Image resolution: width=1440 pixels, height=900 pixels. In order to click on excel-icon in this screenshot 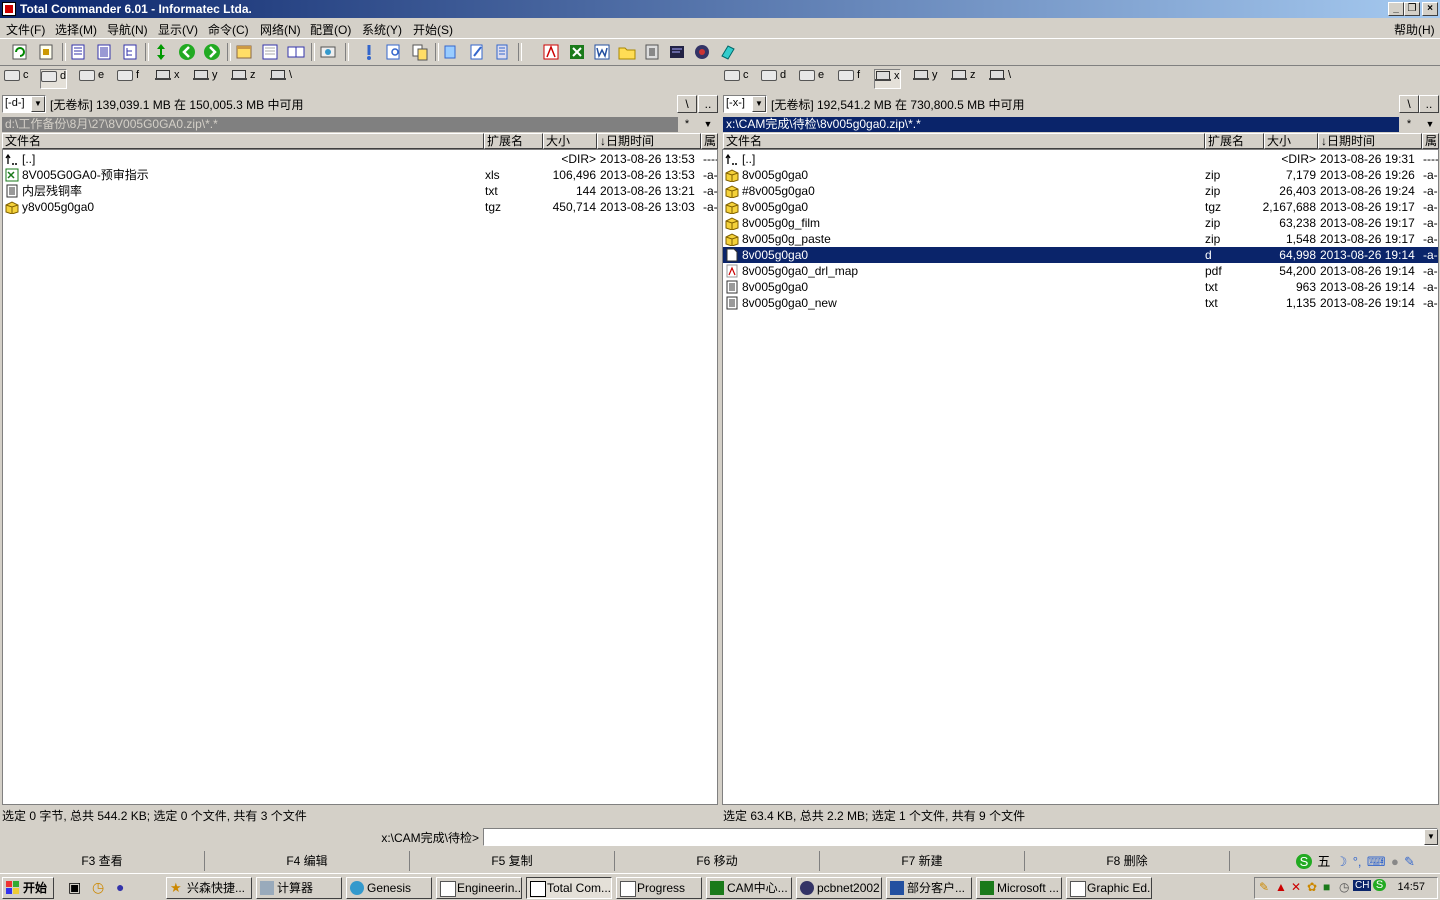, I will do `click(577, 52)`.